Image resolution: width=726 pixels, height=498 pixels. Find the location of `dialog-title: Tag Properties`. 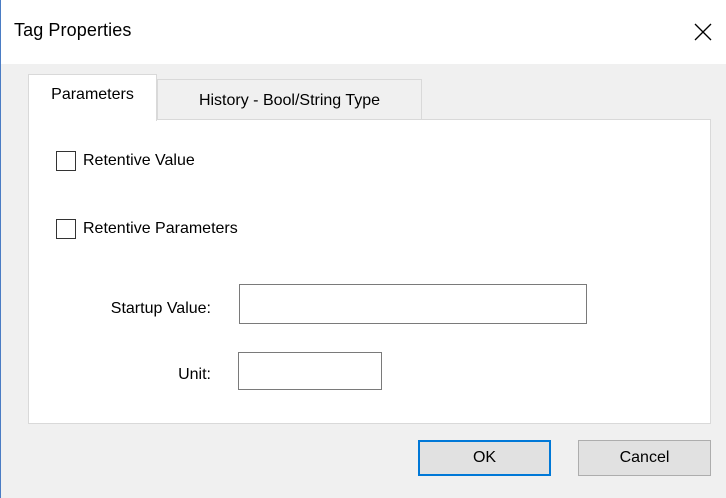

dialog-title: Tag Properties is located at coordinates (73, 30).